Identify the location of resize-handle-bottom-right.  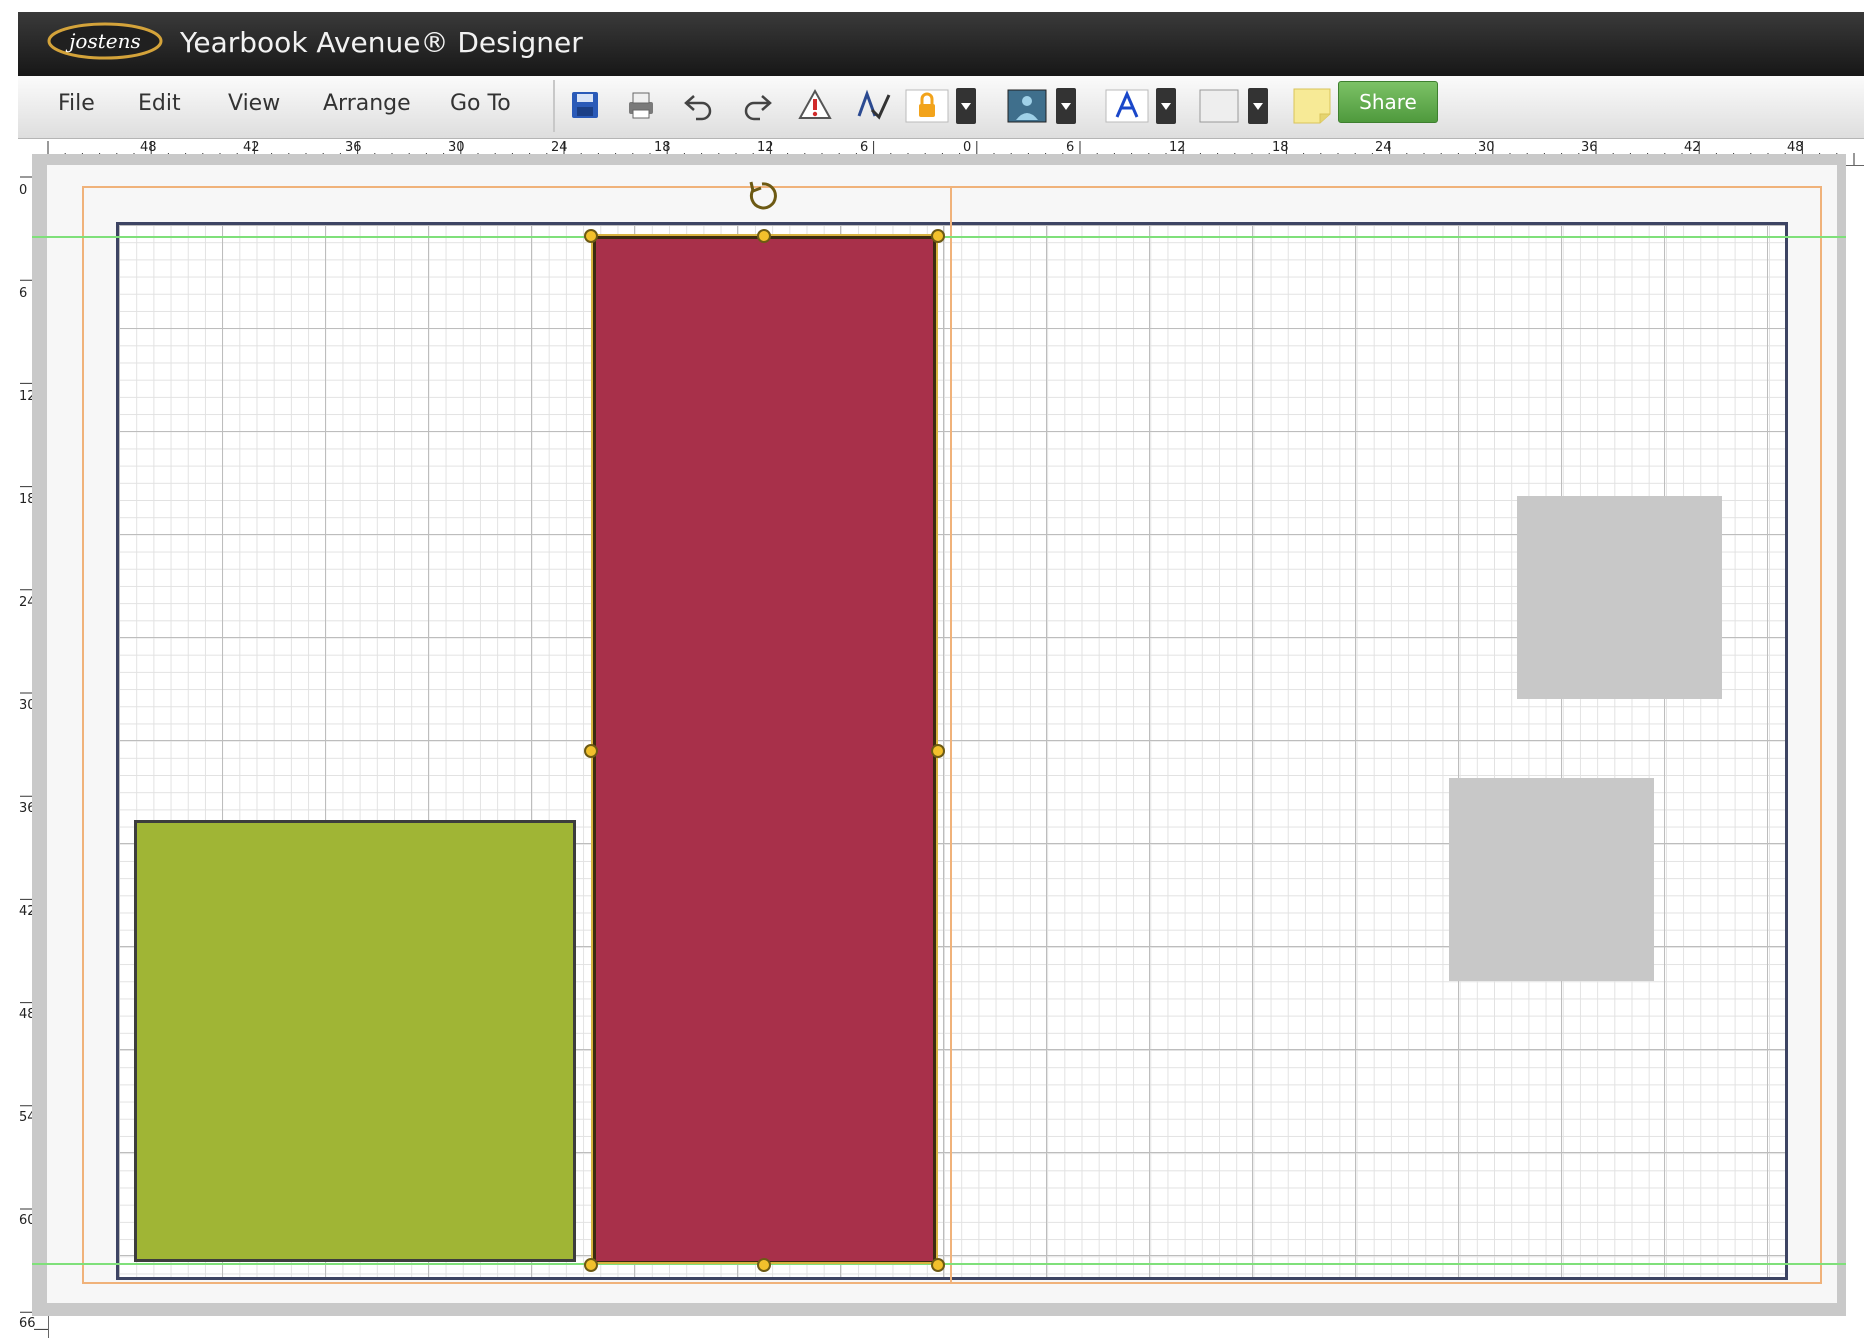
(938, 1265).